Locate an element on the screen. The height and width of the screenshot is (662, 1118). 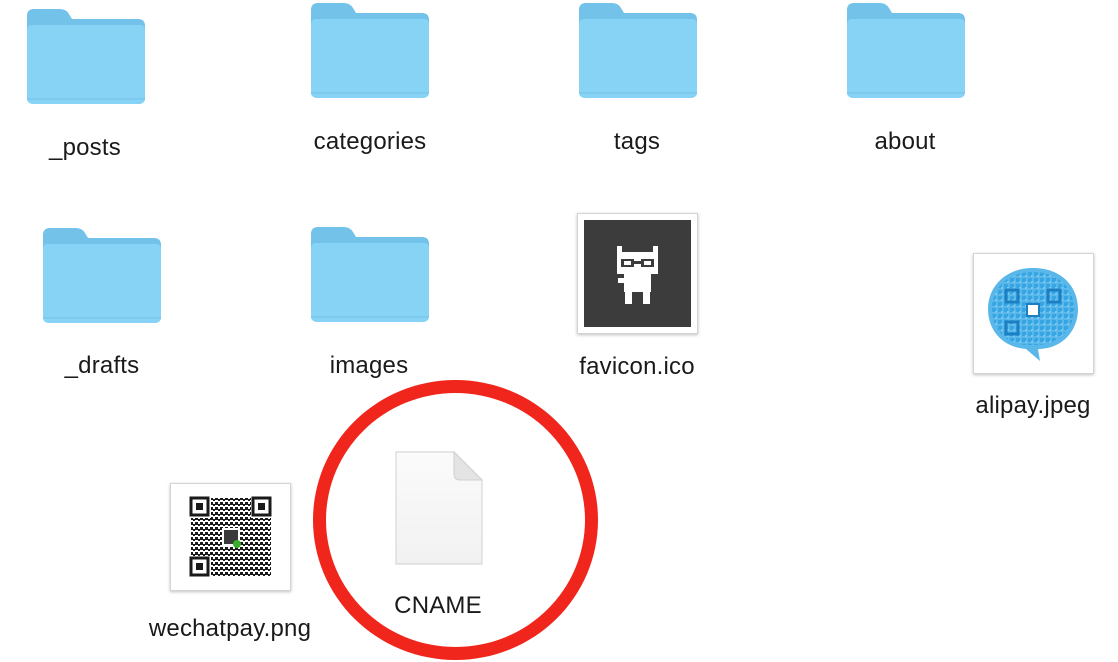
file-label: alipay.jpeg is located at coordinates (1033, 405).